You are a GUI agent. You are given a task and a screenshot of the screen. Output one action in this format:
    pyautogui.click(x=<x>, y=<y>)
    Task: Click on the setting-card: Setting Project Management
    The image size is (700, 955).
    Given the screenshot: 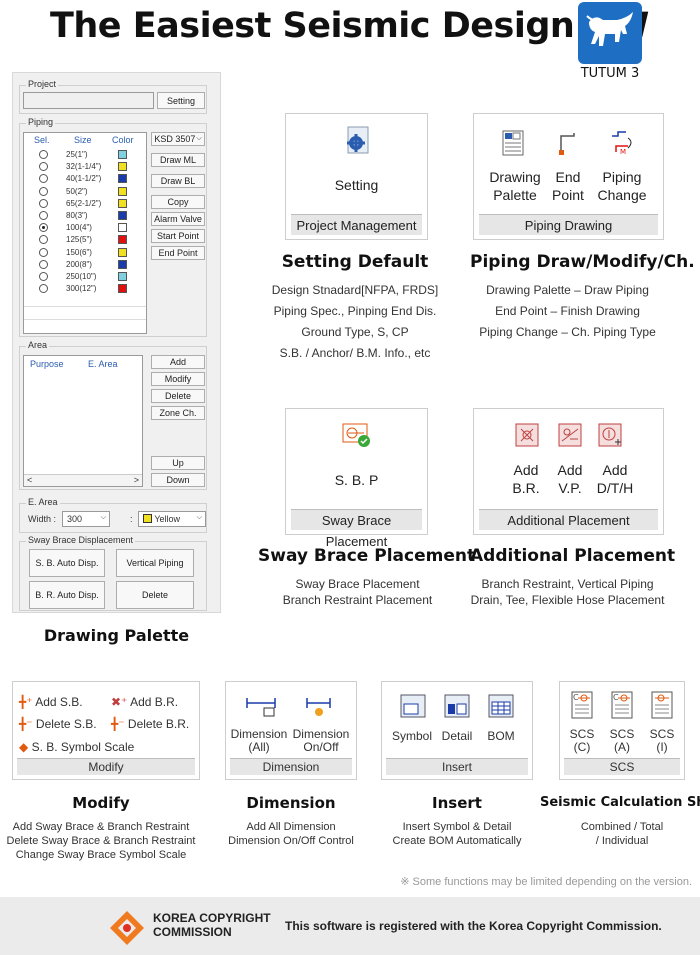 What is the action you would take?
    pyautogui.click(x=356, y=176)
    